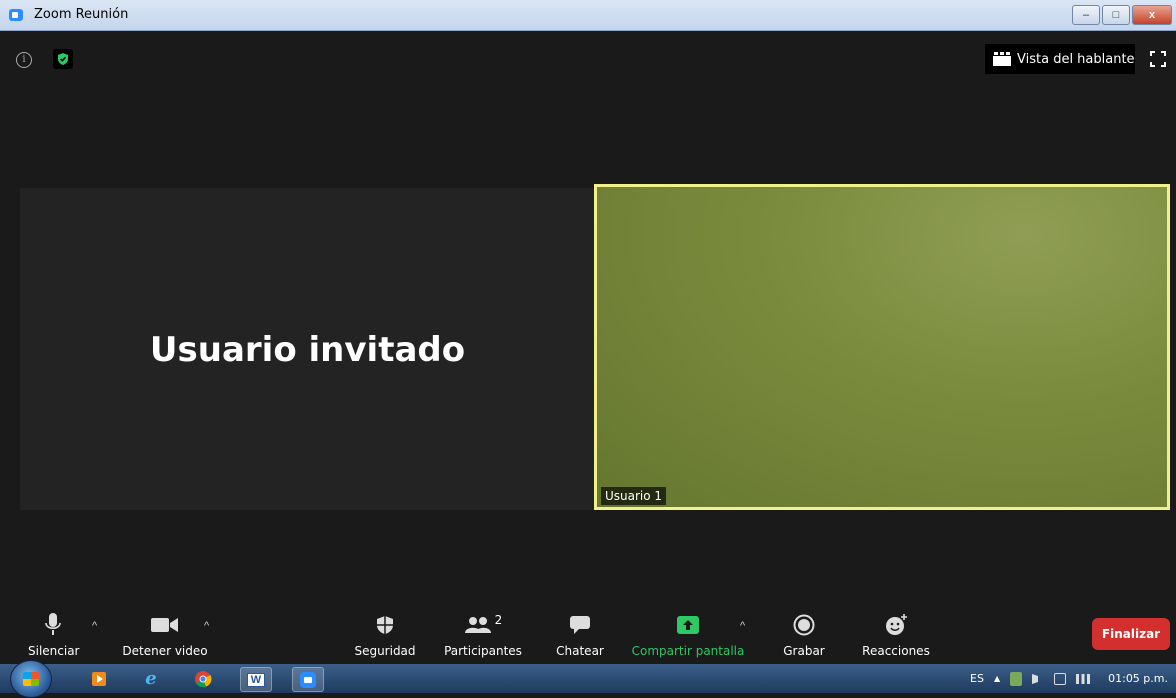 This screenshot has height=698, width=1176. What do you see at coordinates (203, 678) in the screenshot?
I see `taskbar-chrome-icon` at bounding box center [203, 678].